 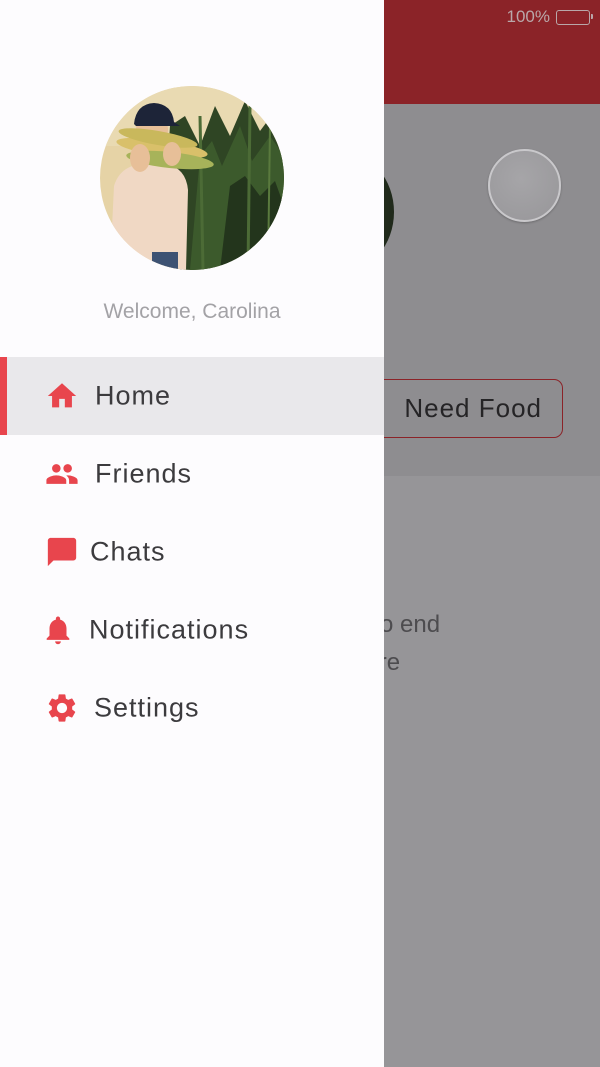 I want to click on avatar, so click(x=192, y=178).